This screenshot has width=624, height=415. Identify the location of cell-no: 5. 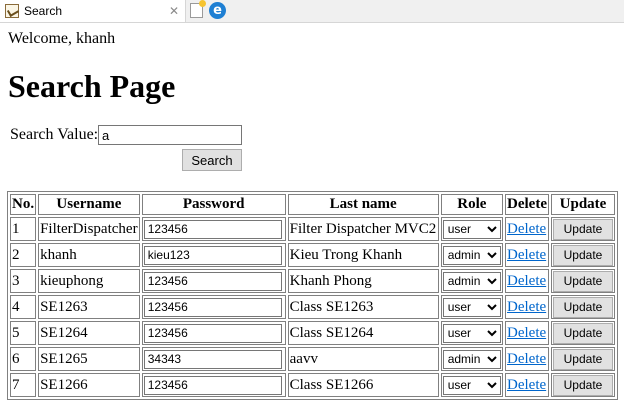
(23, 333).